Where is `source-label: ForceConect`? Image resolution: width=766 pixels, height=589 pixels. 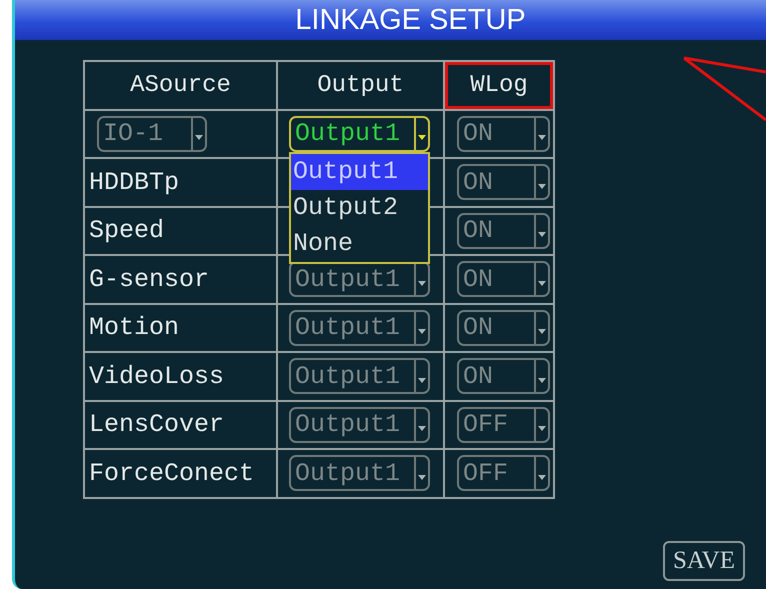 source-label: ForceConect is located at coordinates (171, 473).